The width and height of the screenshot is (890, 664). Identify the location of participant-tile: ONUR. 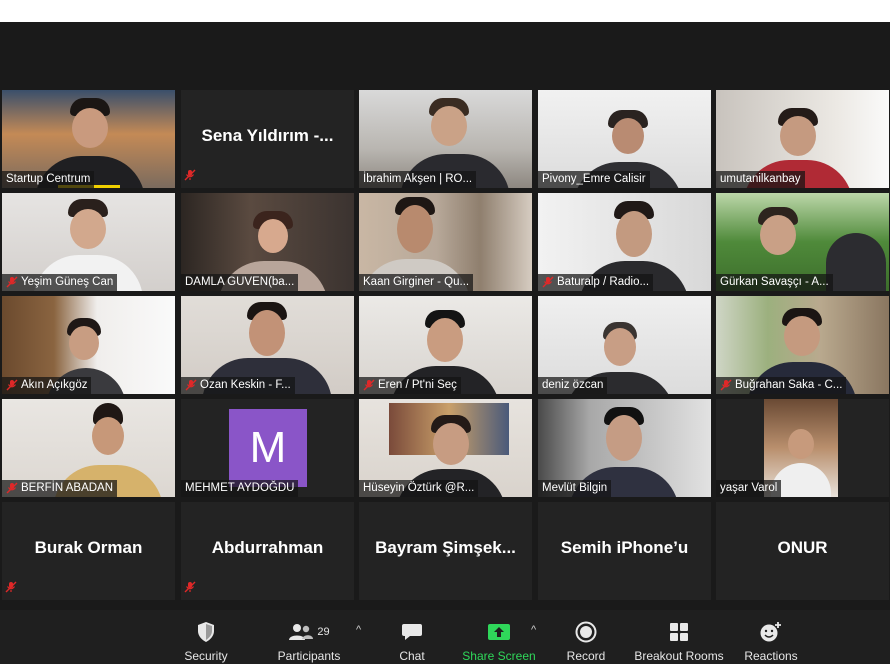
(802, 551).